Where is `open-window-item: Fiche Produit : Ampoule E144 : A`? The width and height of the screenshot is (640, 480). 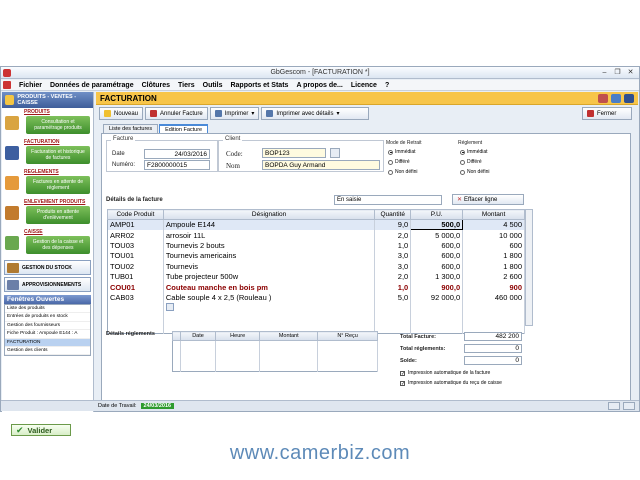 open-window-item: Fiche Produit : Ampoule E144 : A is located at coordinates (47, 334).